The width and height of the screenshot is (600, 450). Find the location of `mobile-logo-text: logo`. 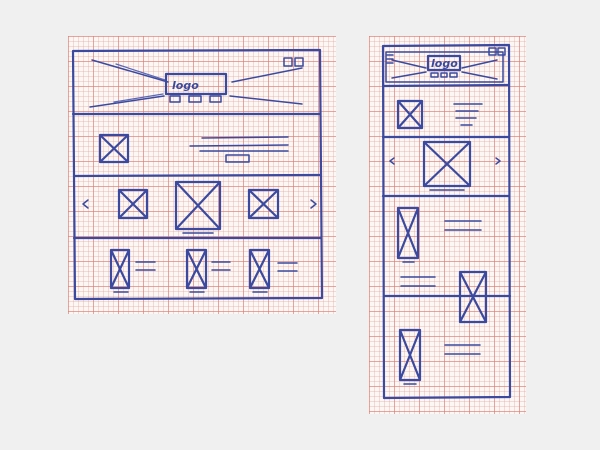

mobile-logo-text: logo is located at coordinates (444, 63).